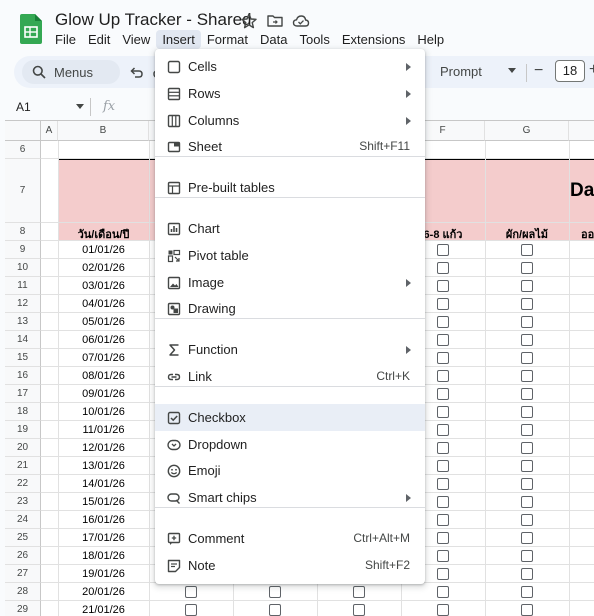 The height and width of the screenshot is (616, 594). What do you see at coordinates (249, 21) in the screenshot?
I see `star-icon` at bounding box center [249, 21].